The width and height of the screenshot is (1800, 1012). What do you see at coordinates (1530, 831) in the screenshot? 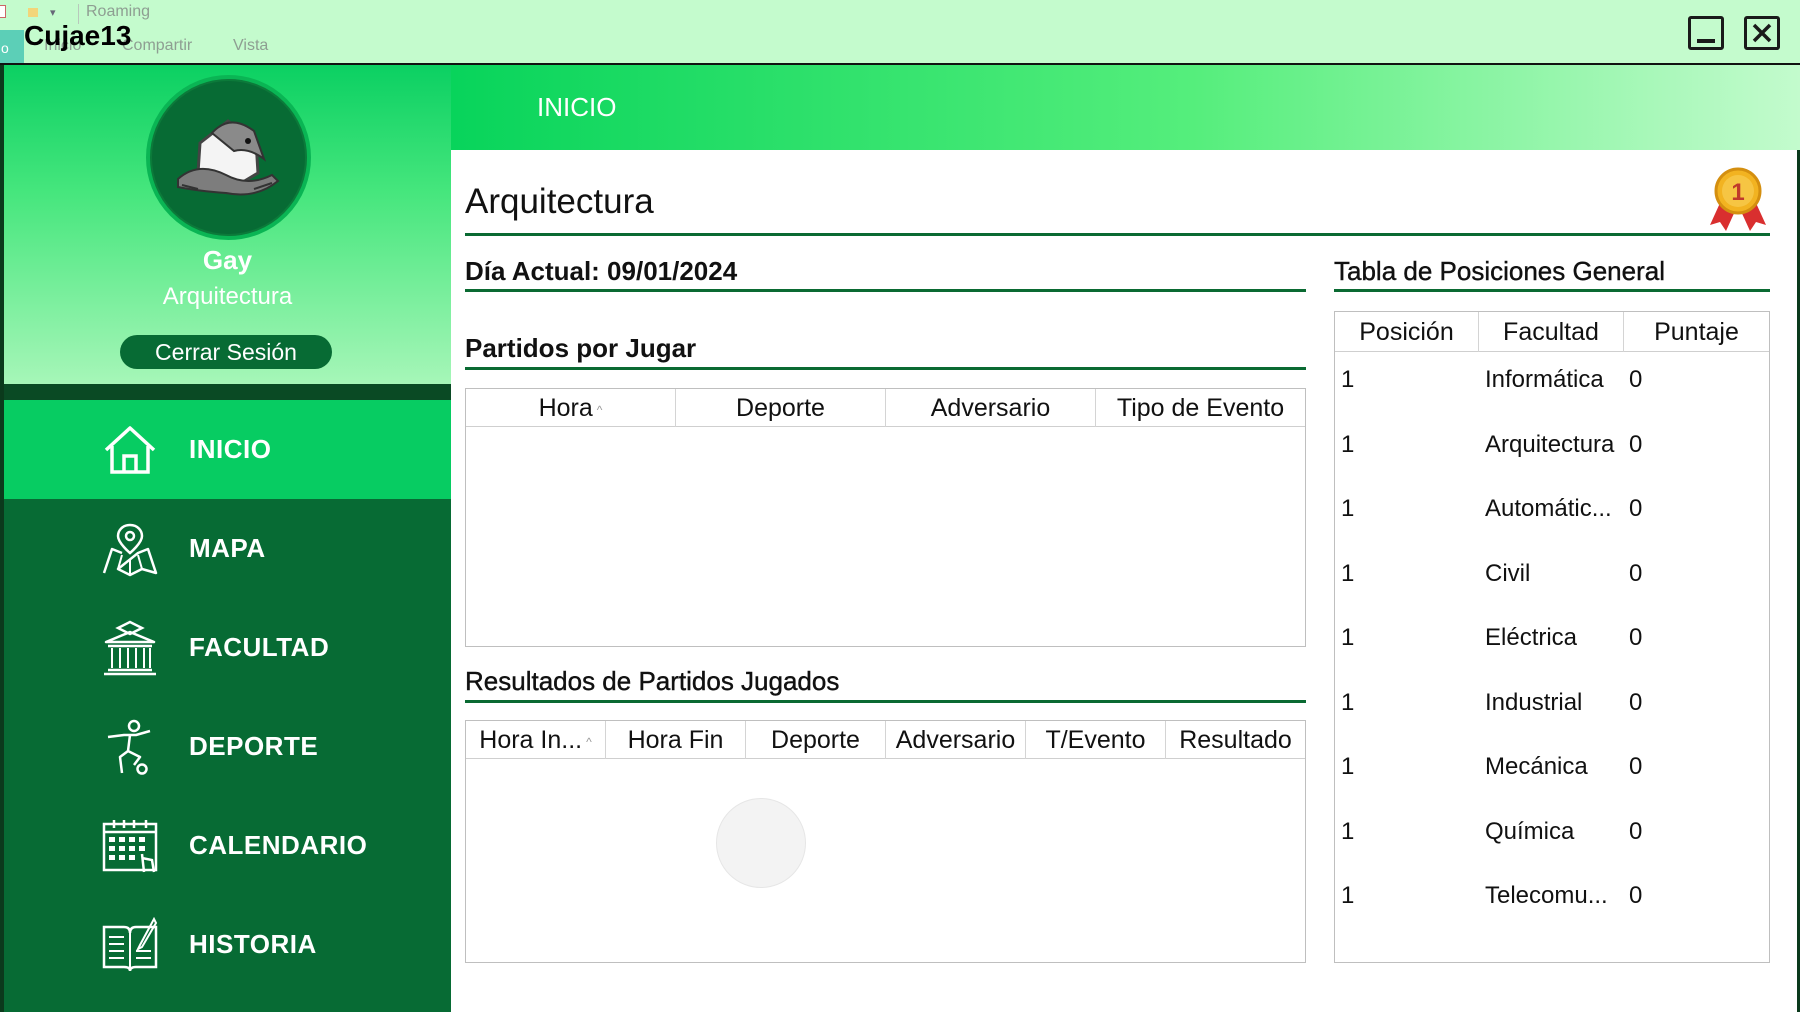
I see `faculty-cell: Química` at bounding box center [1530, 831].